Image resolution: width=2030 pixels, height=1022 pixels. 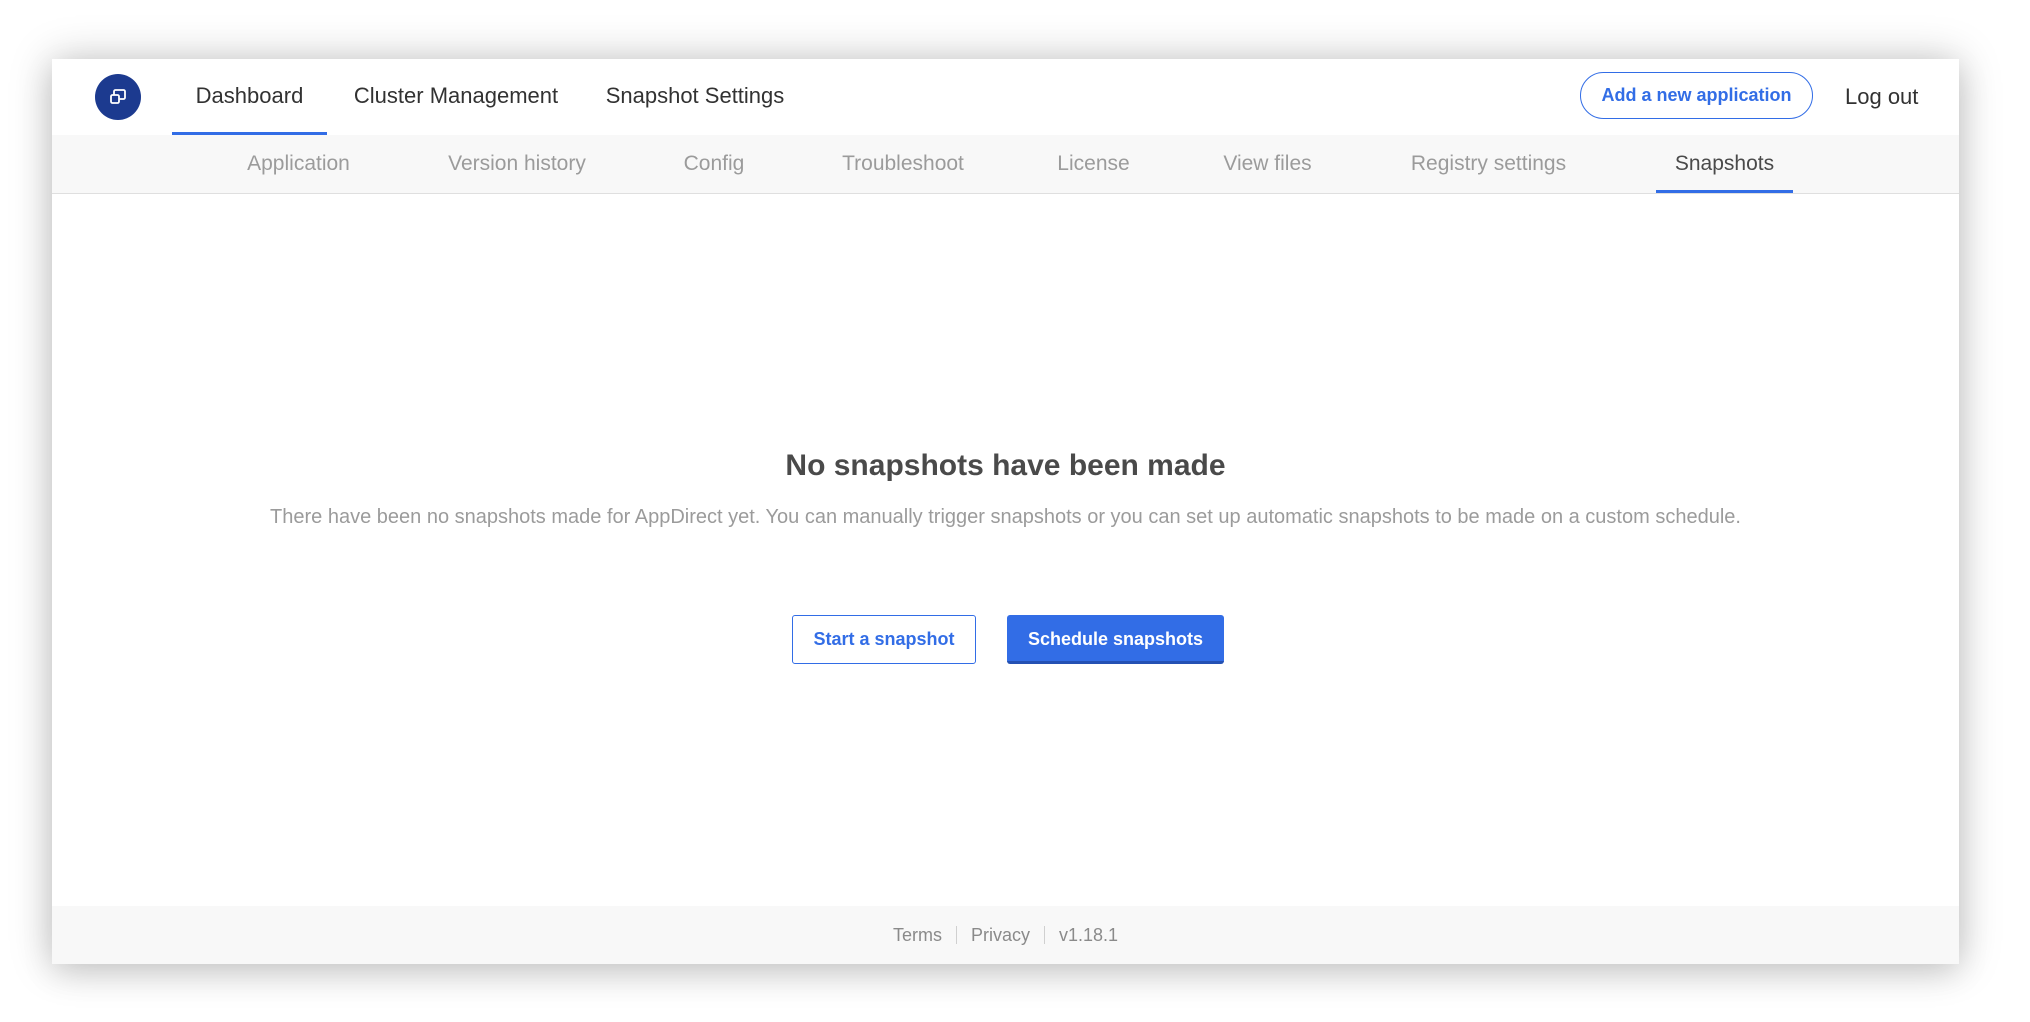 I want to click on subtab-view-files: View files, so click(x=1267, y=164).